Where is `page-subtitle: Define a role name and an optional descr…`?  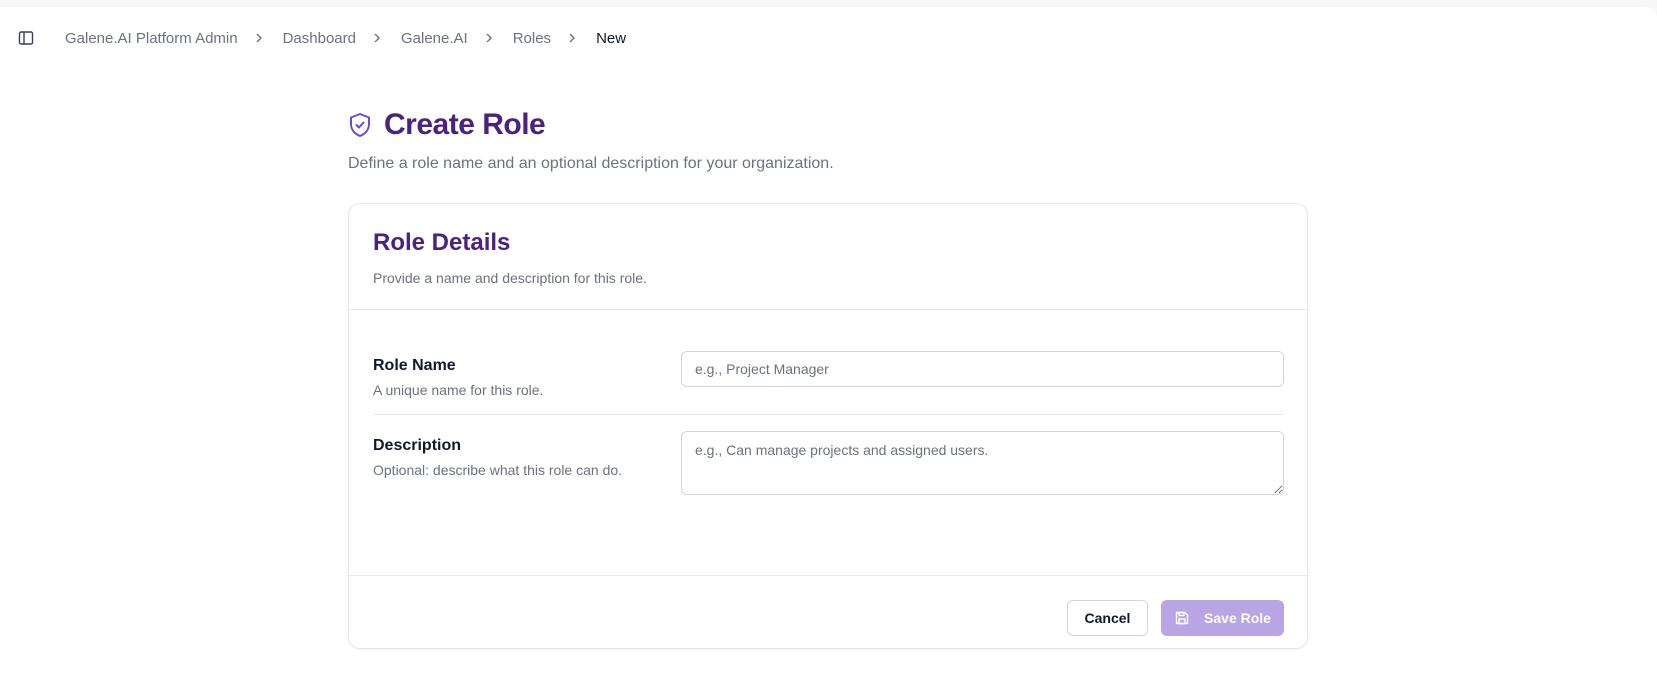 page-subtitle: Define a role name and an optional descr… is located at coordinates (591, 163).